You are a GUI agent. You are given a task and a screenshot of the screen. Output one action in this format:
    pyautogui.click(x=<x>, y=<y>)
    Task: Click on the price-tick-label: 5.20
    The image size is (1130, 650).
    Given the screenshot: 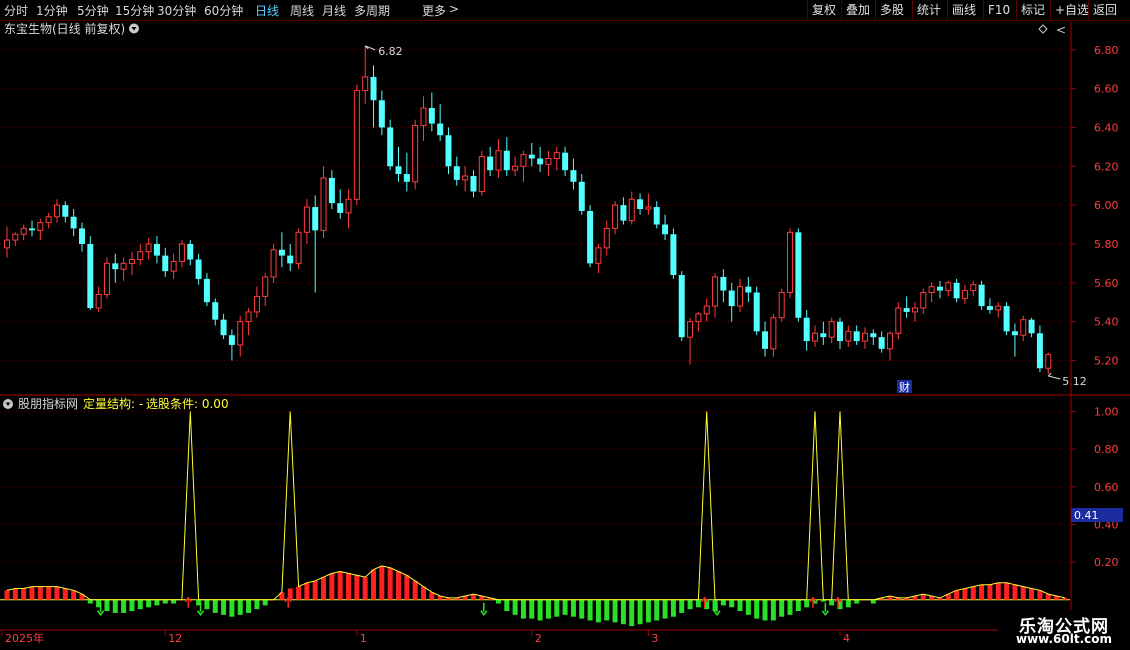 What is the action you would take?
    pyautogui.click(x=1106, y=360)
    